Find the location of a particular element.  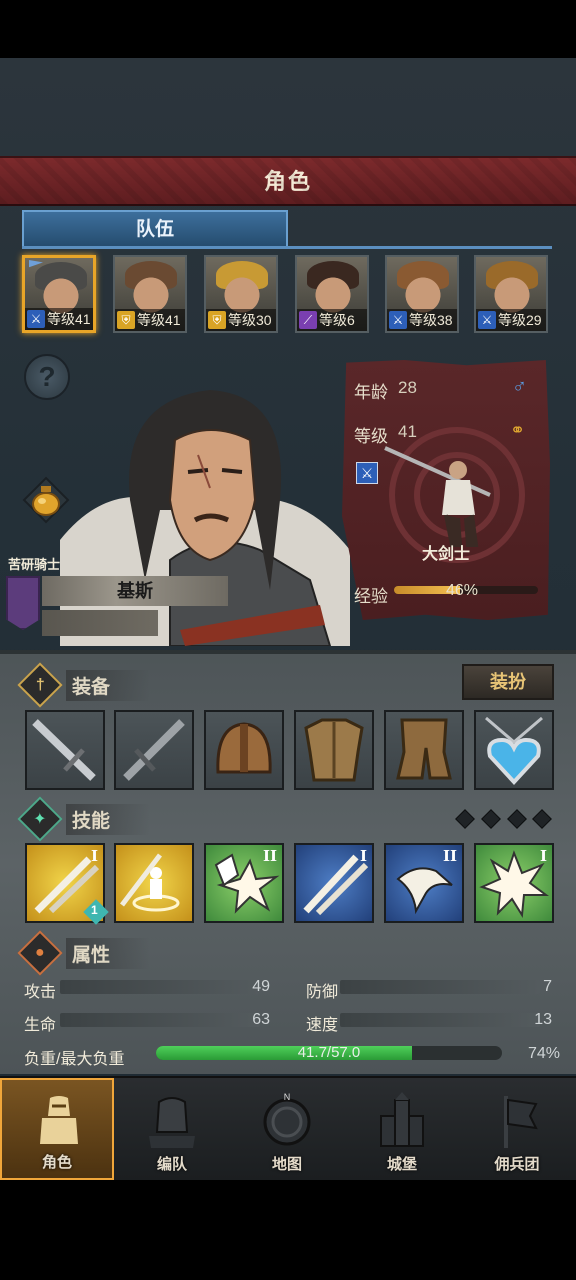

skill-slot-4: I is located at coordinates (334, 883).